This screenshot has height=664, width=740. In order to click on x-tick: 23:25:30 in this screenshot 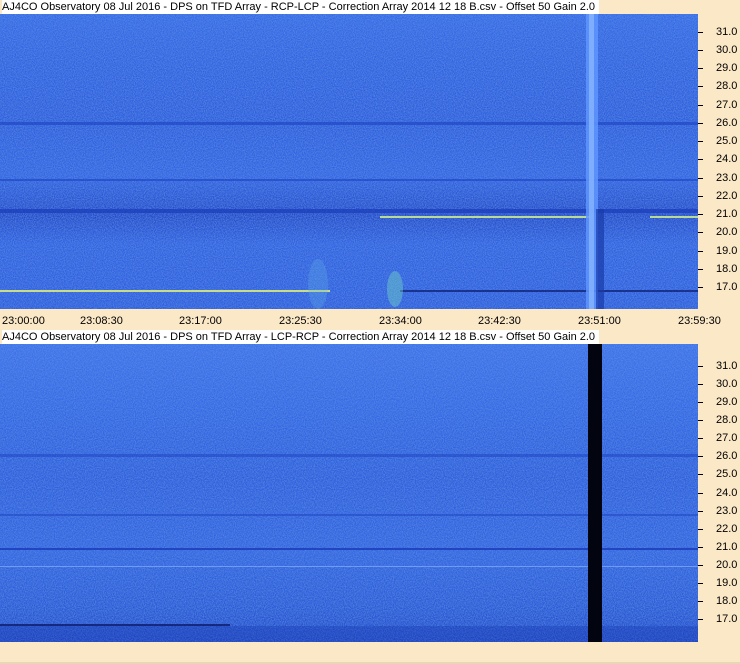, I will do `click(300, 321)`.